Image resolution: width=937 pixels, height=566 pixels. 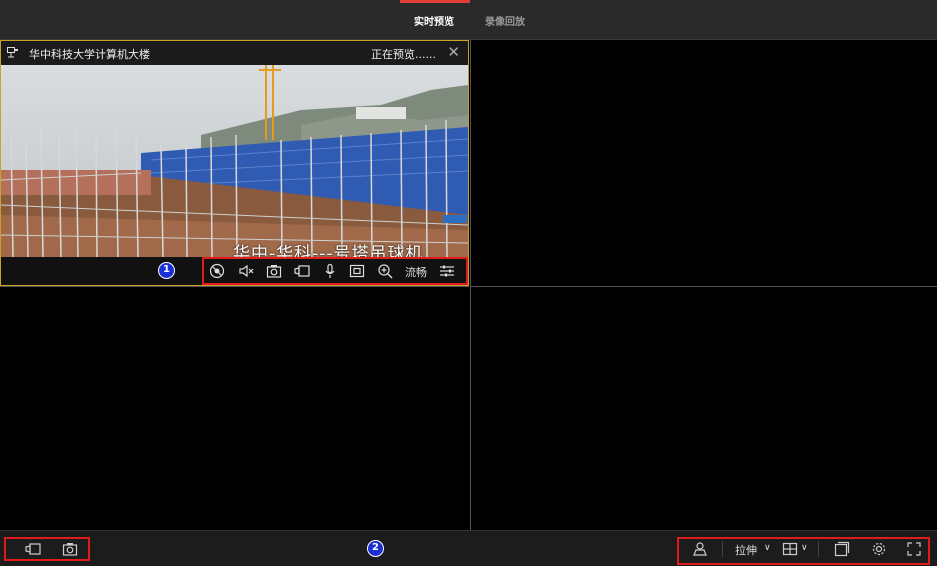 What do you see at coordinates (234, 53) in the screenshot?
I see `pane-header: 华中科技大学计算机大楼 正在预览...... ✕` at bounding box center [234, 53].